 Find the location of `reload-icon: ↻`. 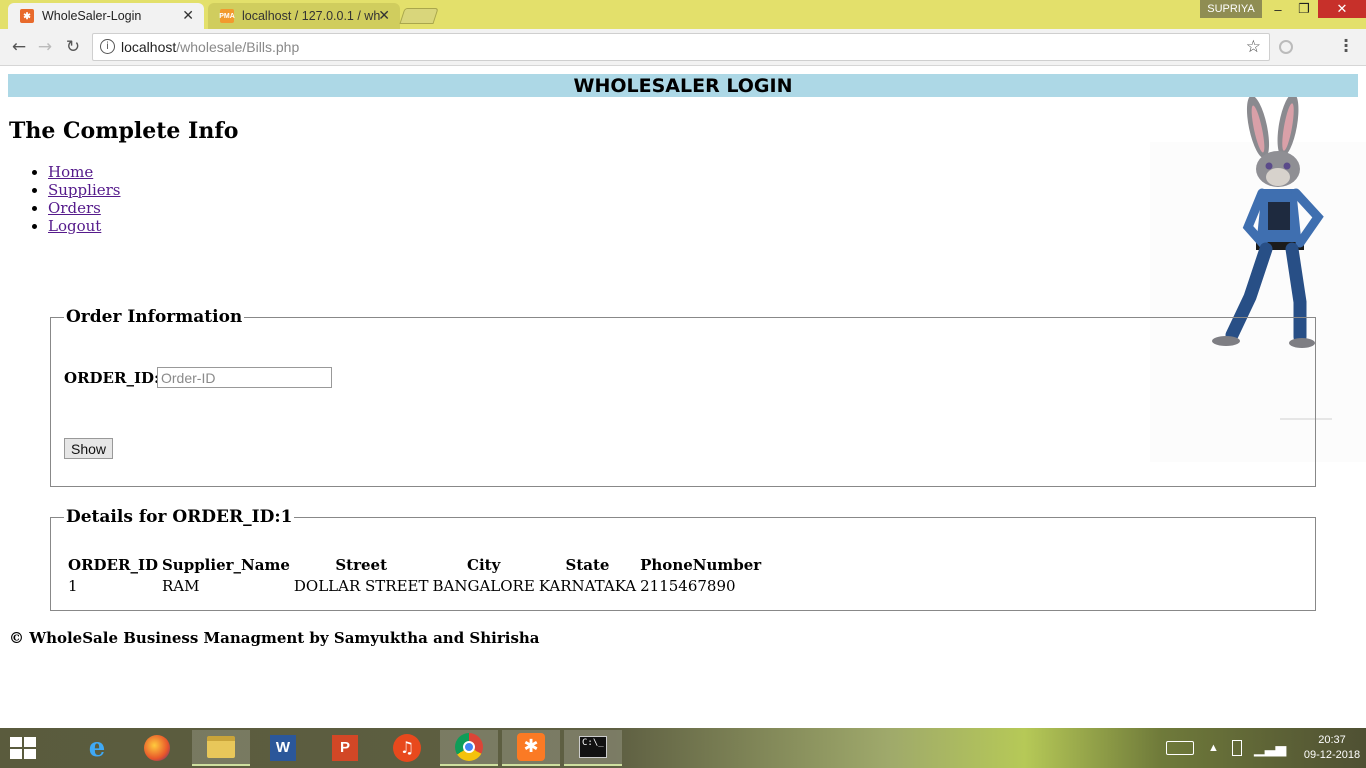

reload-icon: ↻ is located at coordinates (73, 47).